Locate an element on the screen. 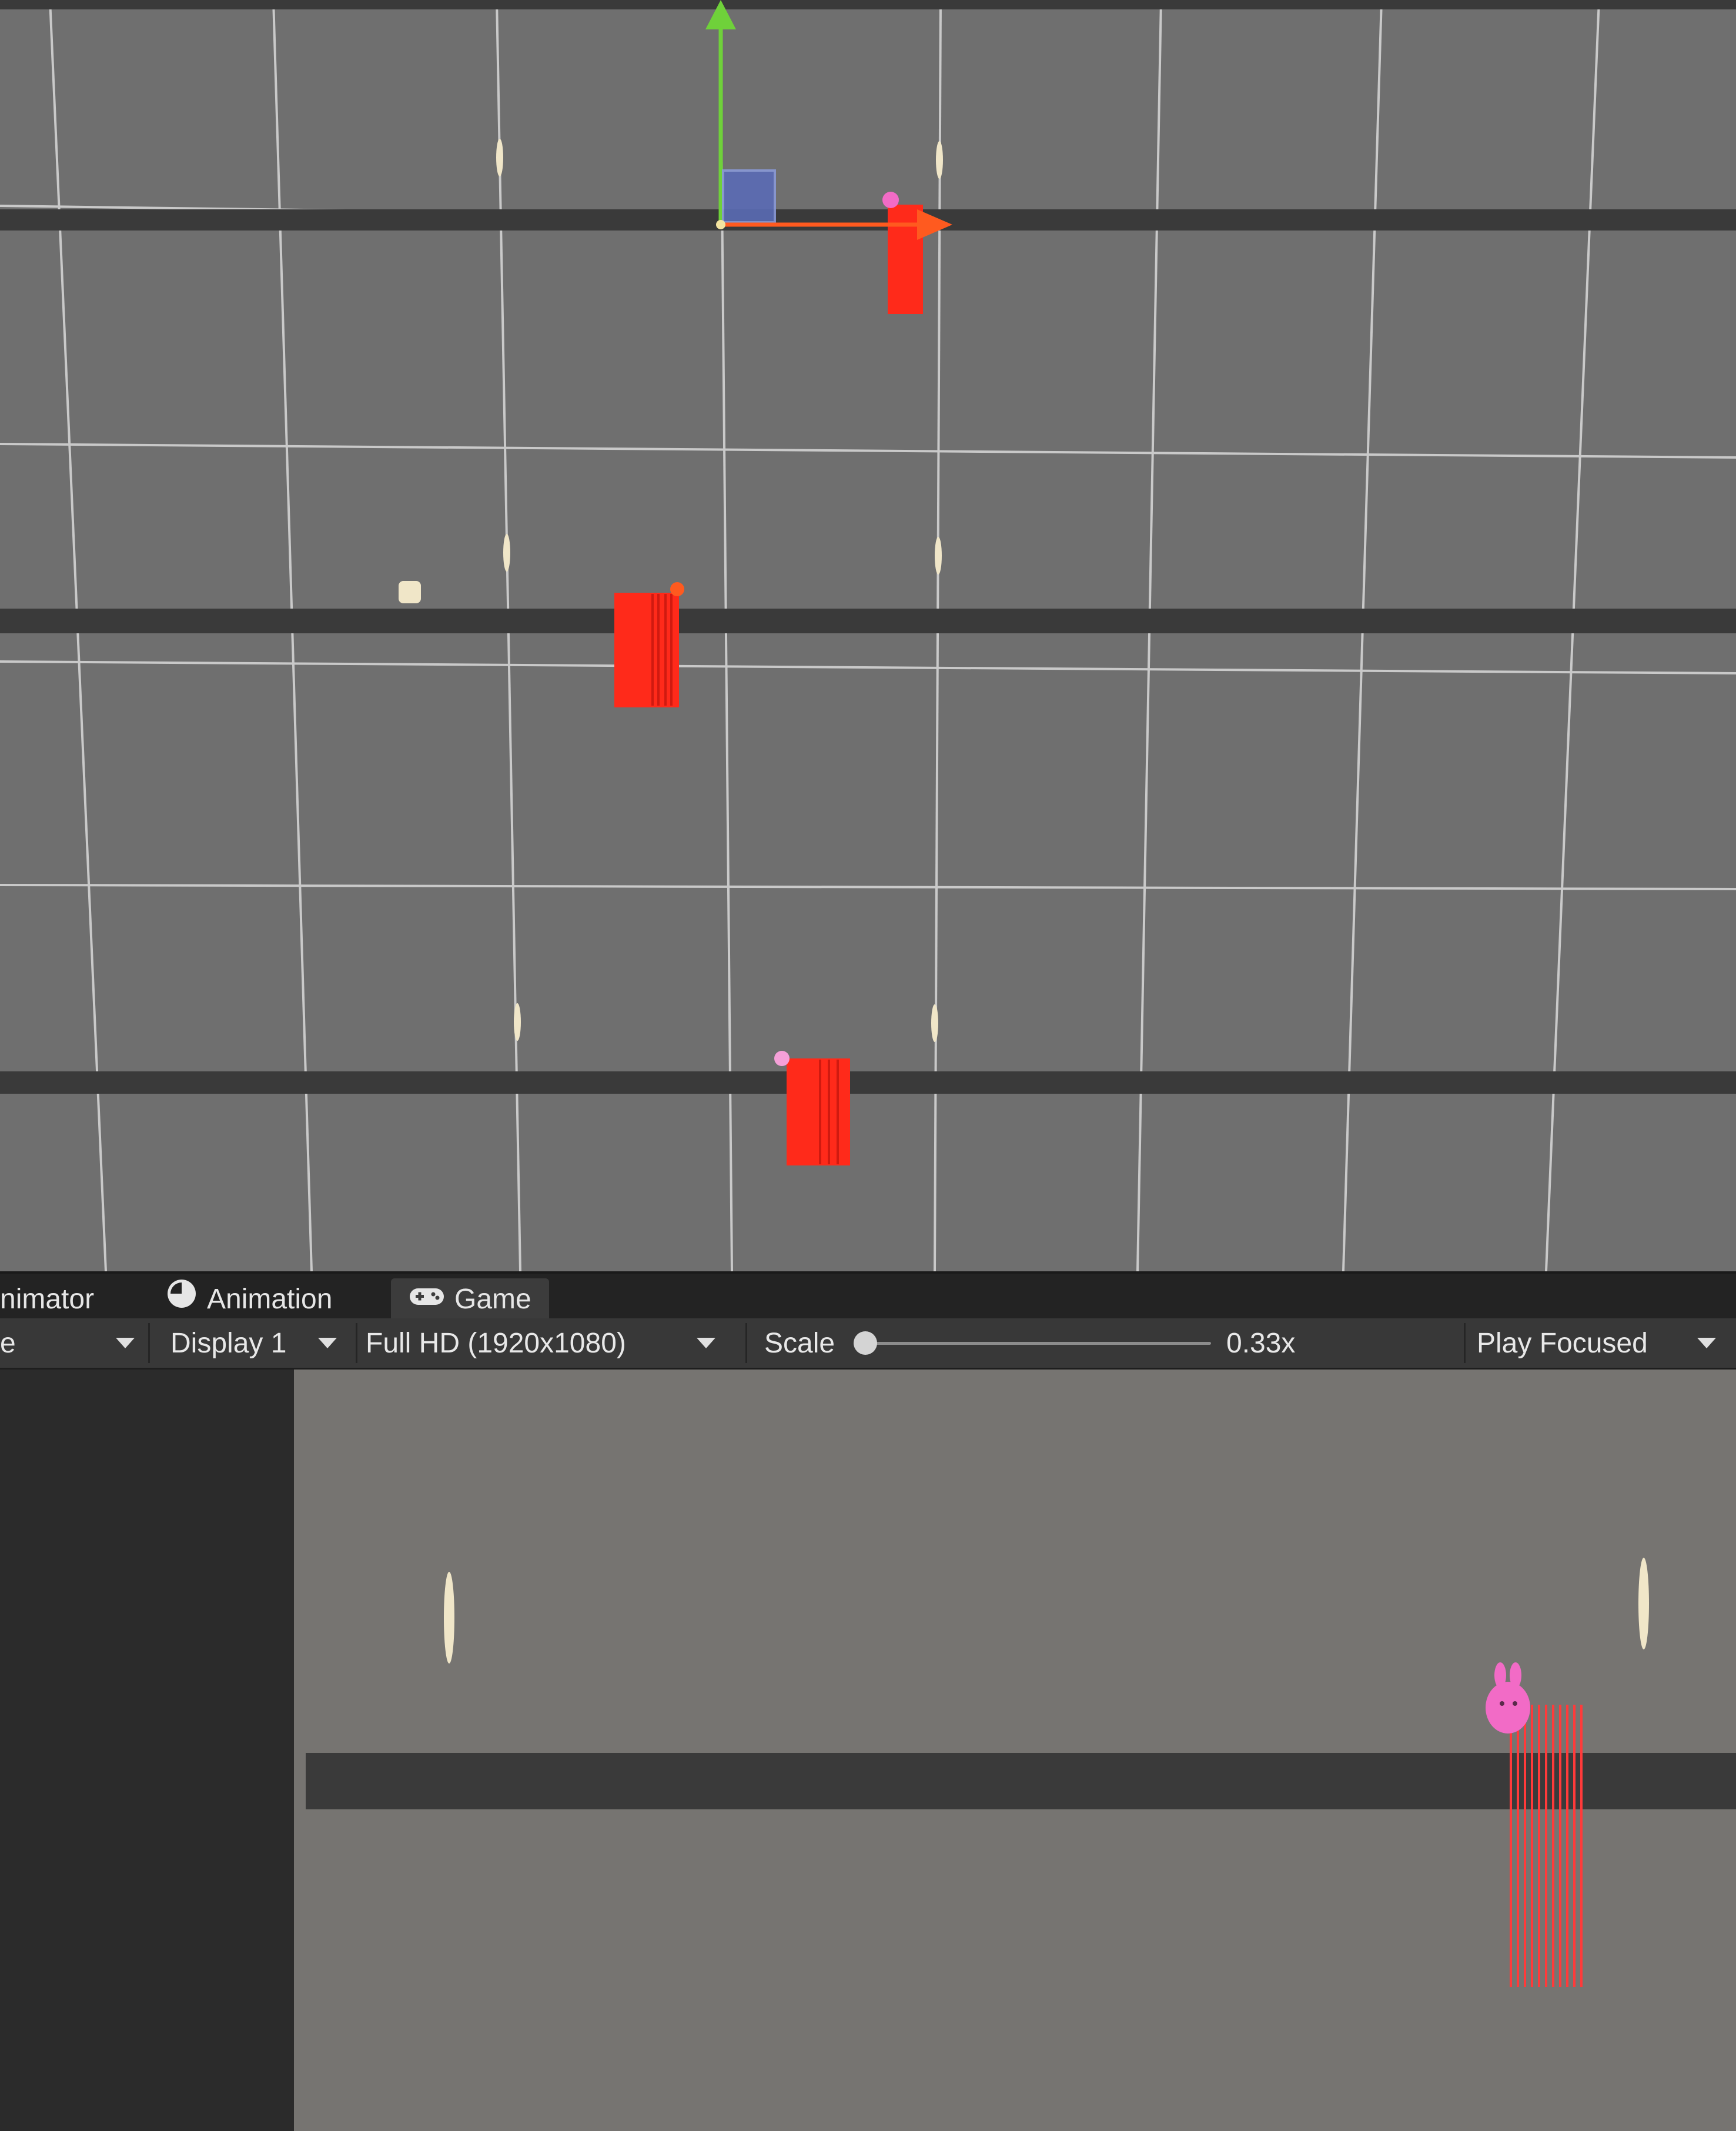  scale-slider-handle is located at coordinates (866, 1343).